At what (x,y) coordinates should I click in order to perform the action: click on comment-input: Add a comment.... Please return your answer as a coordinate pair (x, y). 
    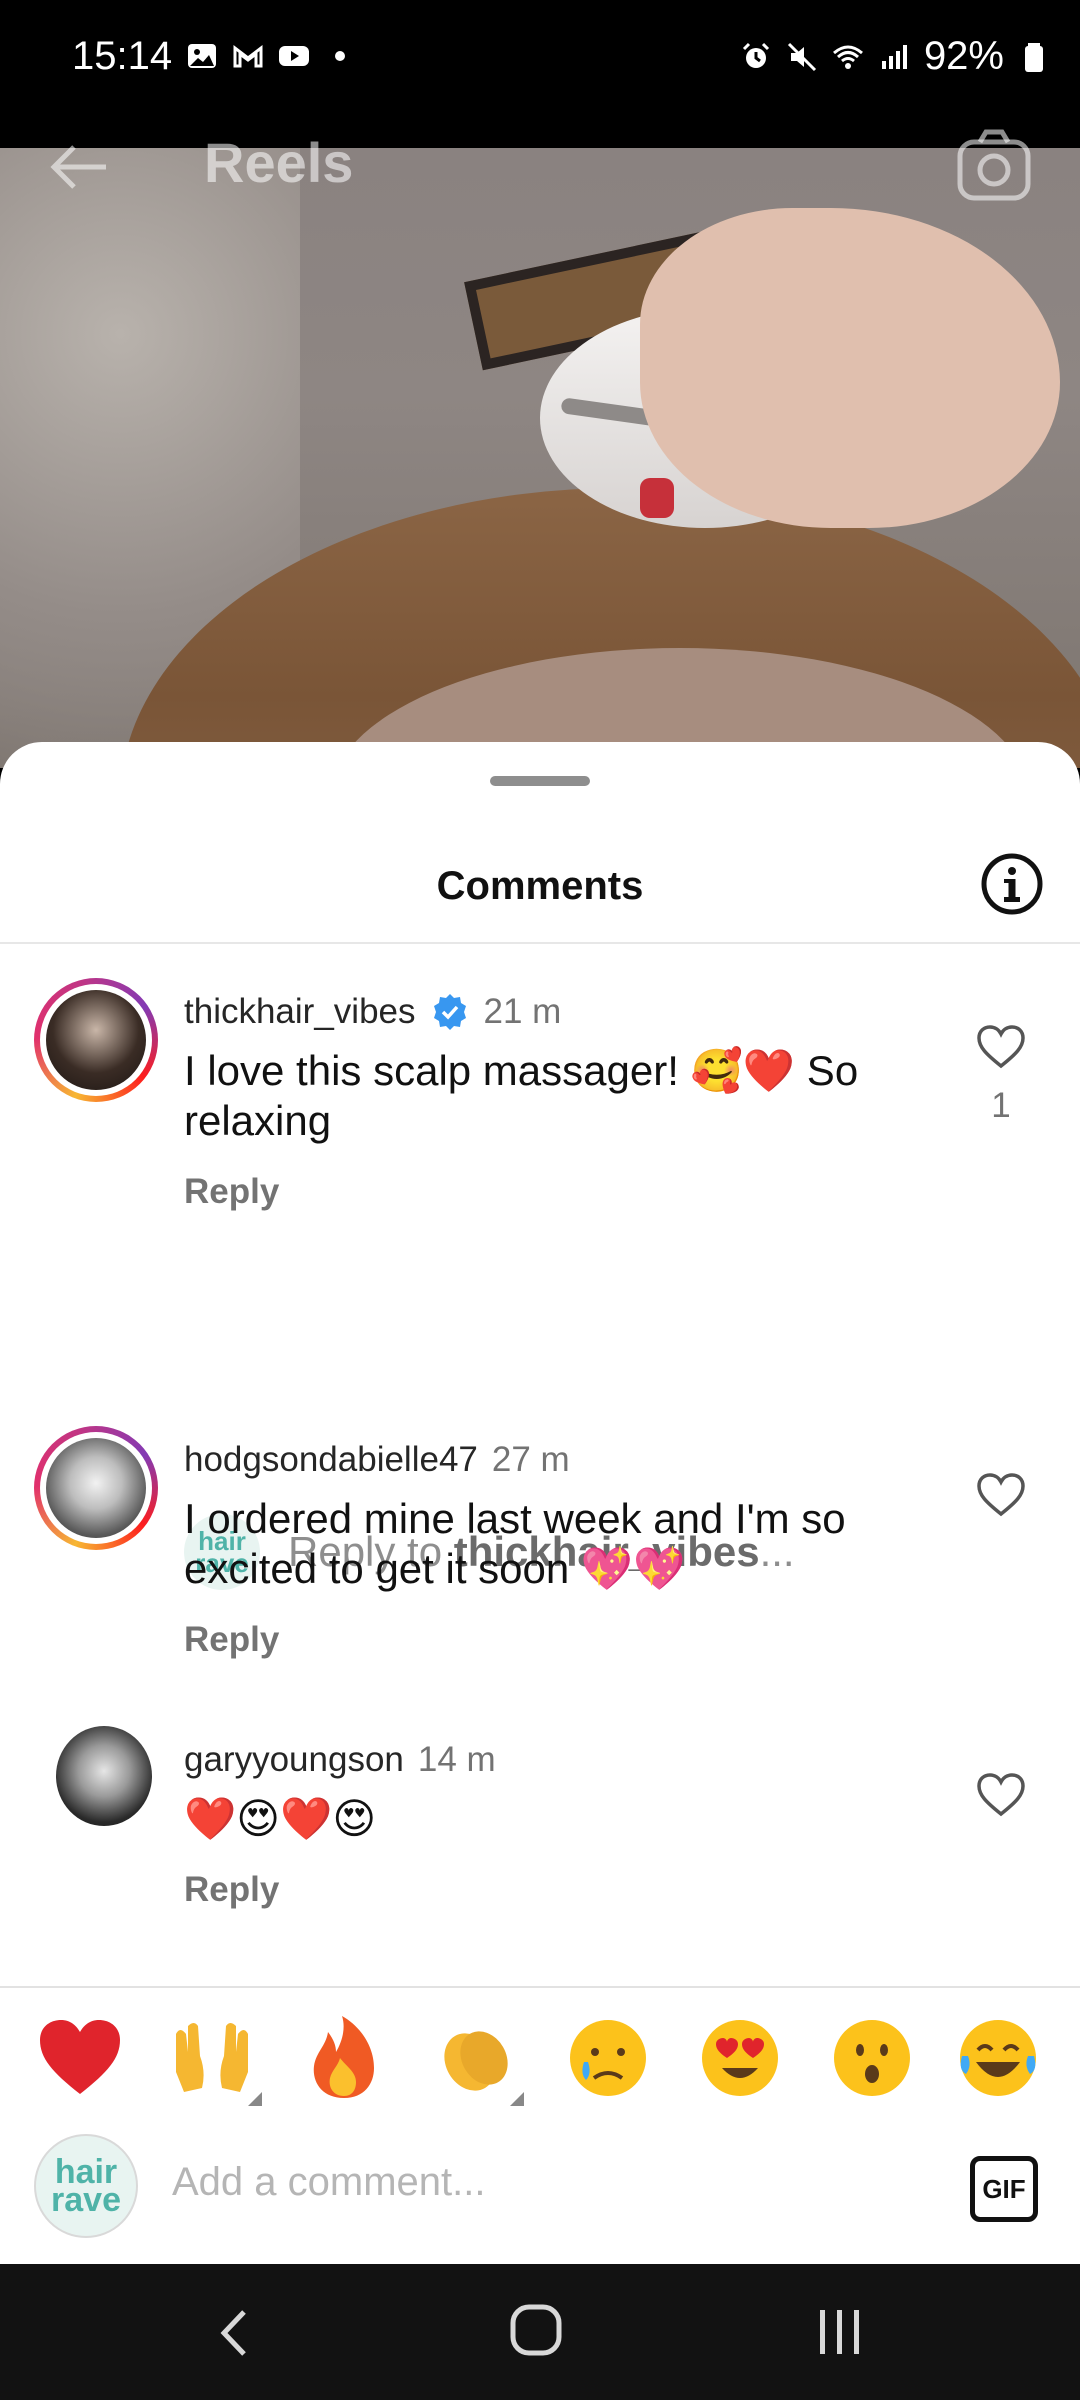
    Looking at the image, I should click on (328, 2182).